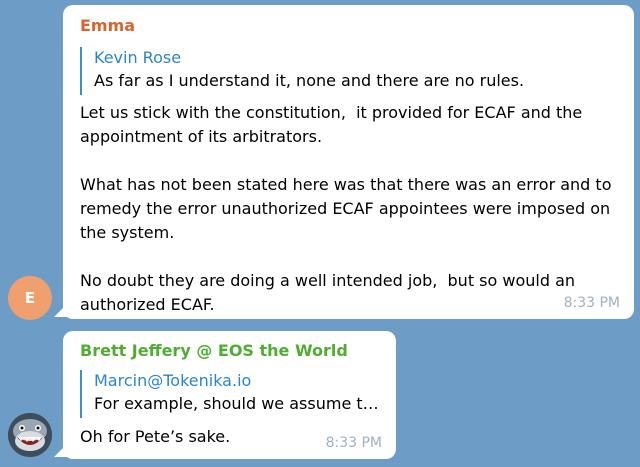 This screenshot has width=640, height=467. I want to click on avatar-initial: E, so click(30, 298).